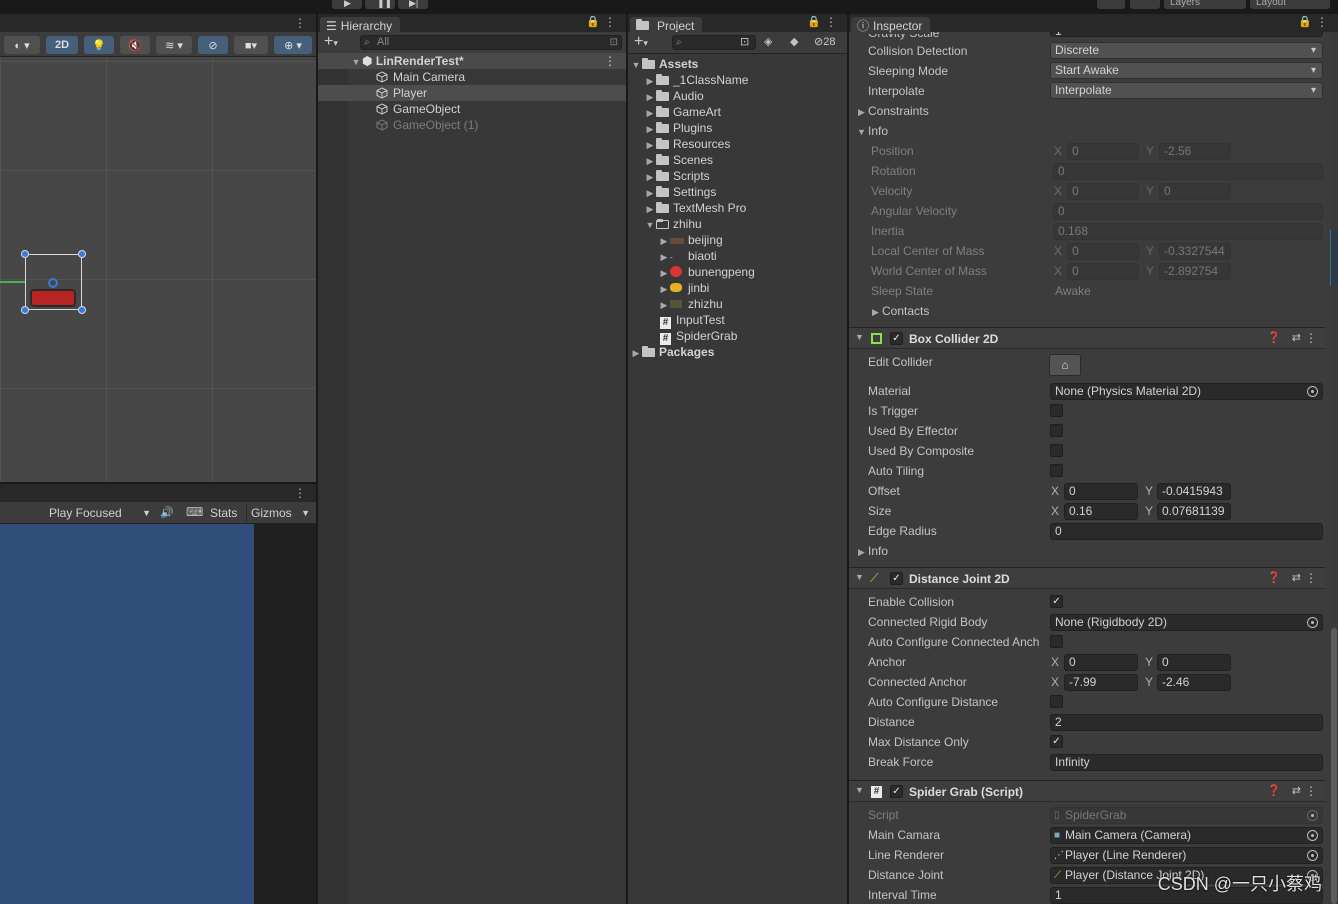  I want to click on sleeping-mode-dropdown: Start Awake, so click(1186, 70).